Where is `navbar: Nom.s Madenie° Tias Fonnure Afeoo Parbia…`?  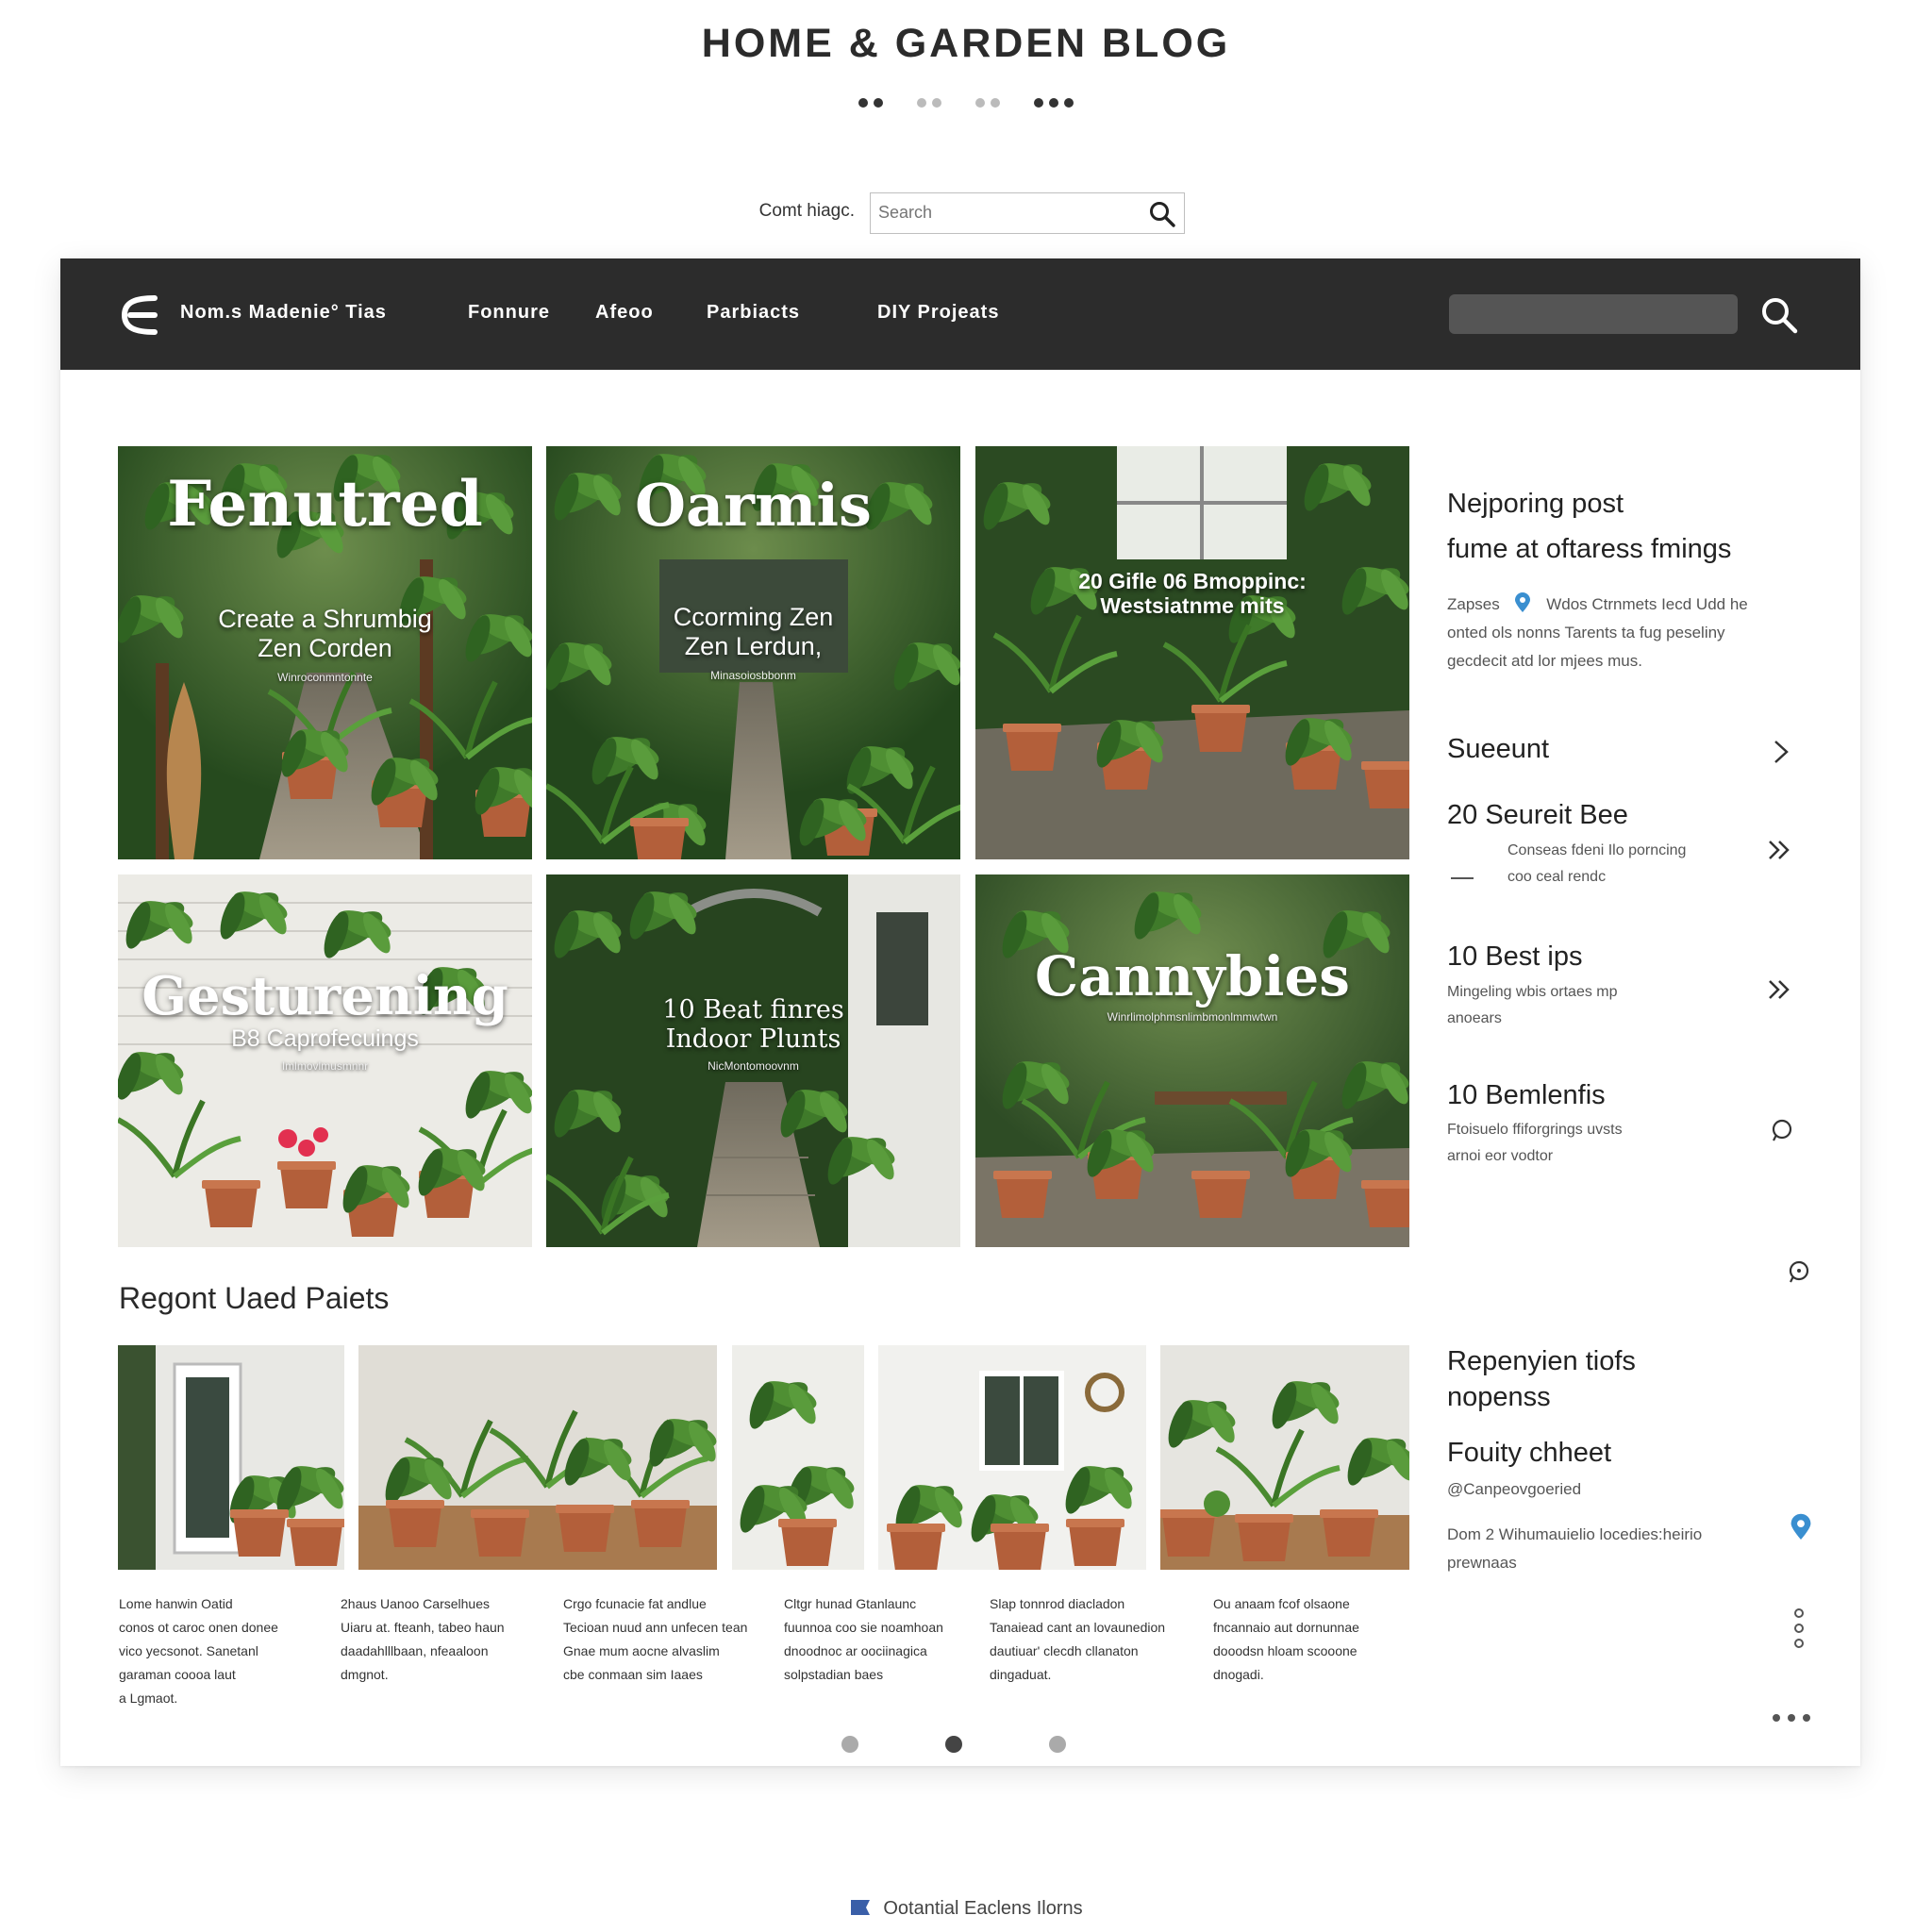
navbar: Nom.s Madenie° Tias Fonnure Afeoo Parbia… is located at coordinates (960, 314).